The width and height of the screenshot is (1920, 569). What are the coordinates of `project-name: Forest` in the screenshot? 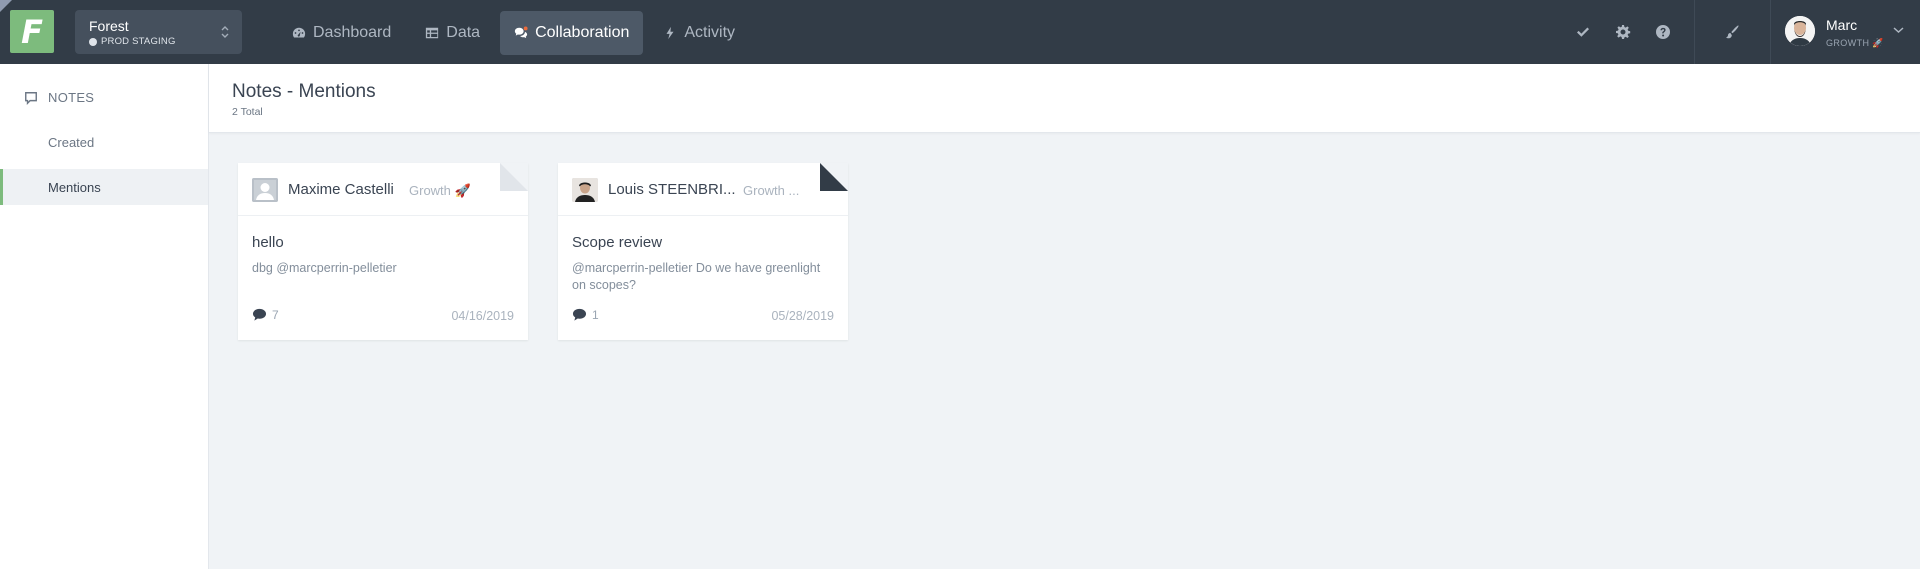 It's located at (109, 26).